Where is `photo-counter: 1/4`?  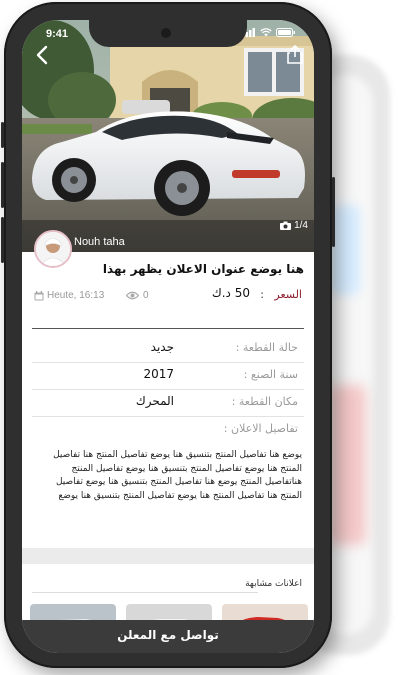
photo-counter: 1/4 is located at coordinates (294, 225).